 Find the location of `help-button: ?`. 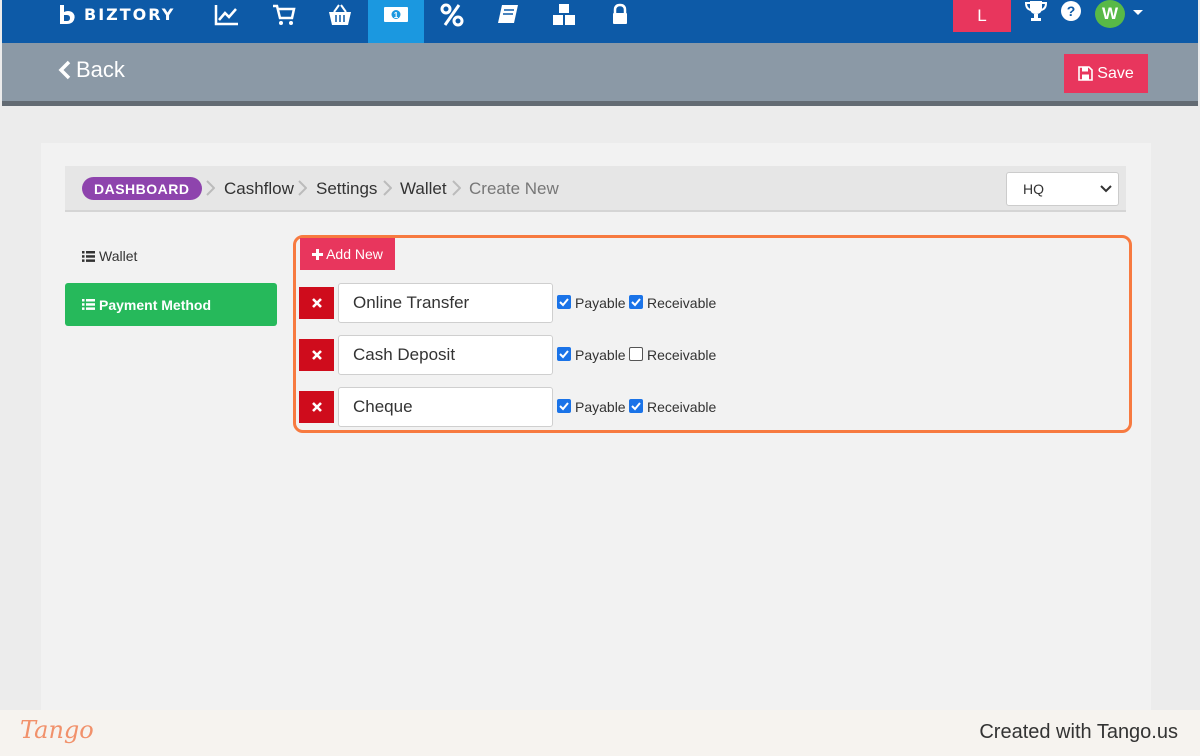

help-button: ? is located at coordinates (1071, 13).